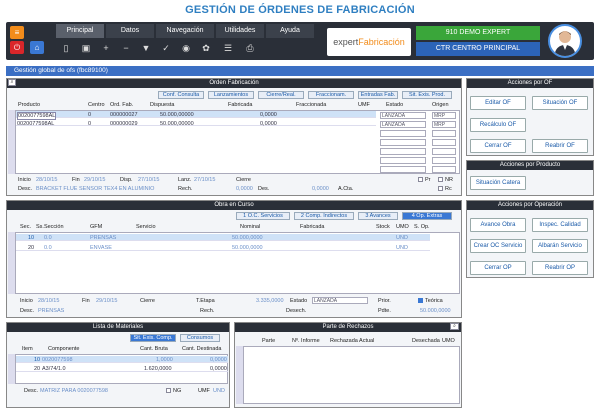  Describe the element at coordinates (290, 31) in the screenshot. I see `tab-ayuda: Ayuda` at that location.